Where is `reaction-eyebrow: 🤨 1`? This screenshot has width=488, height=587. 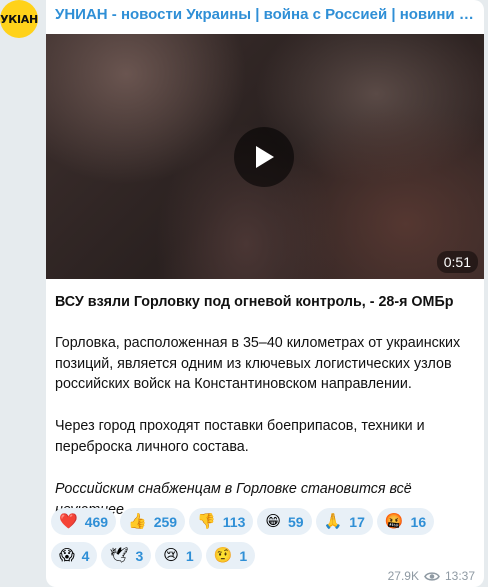
reaction-eyebrow: 🤨 1 is located at coordinates (230, 555).